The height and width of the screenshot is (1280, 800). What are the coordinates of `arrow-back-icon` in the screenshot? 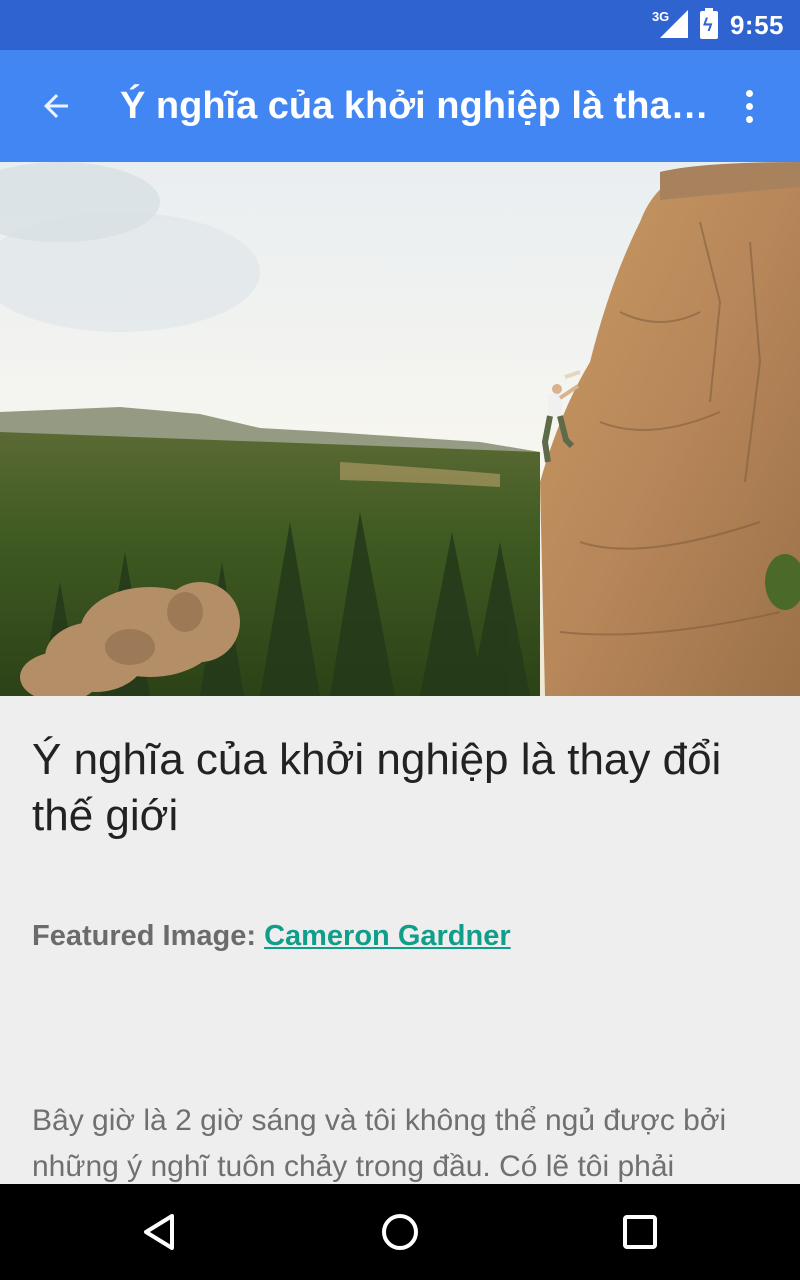 It's located at (56, 106).